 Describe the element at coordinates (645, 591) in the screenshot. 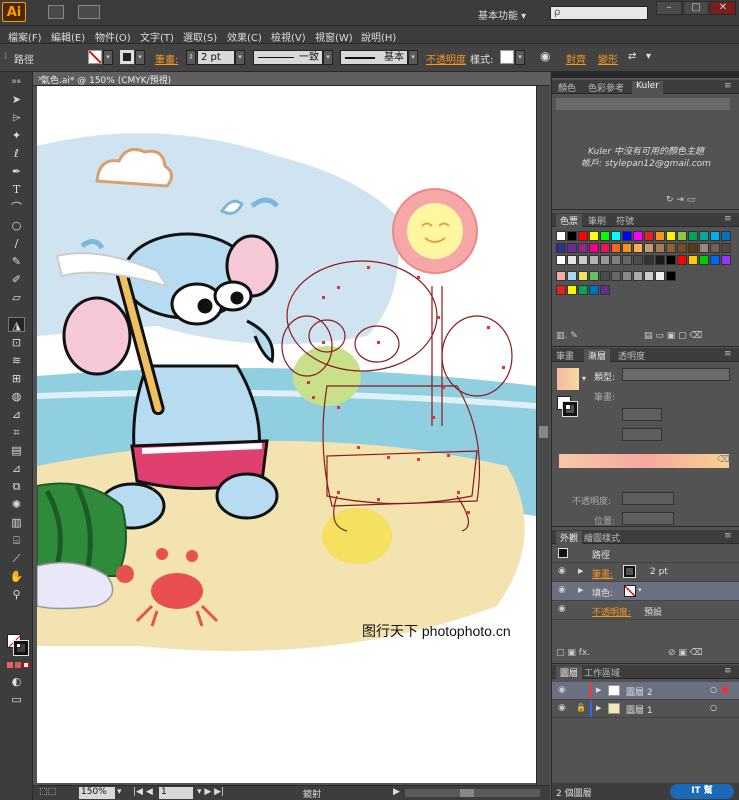

I see `appearance-fill-row: ◉ ▶ 填色: ▾` at that location.